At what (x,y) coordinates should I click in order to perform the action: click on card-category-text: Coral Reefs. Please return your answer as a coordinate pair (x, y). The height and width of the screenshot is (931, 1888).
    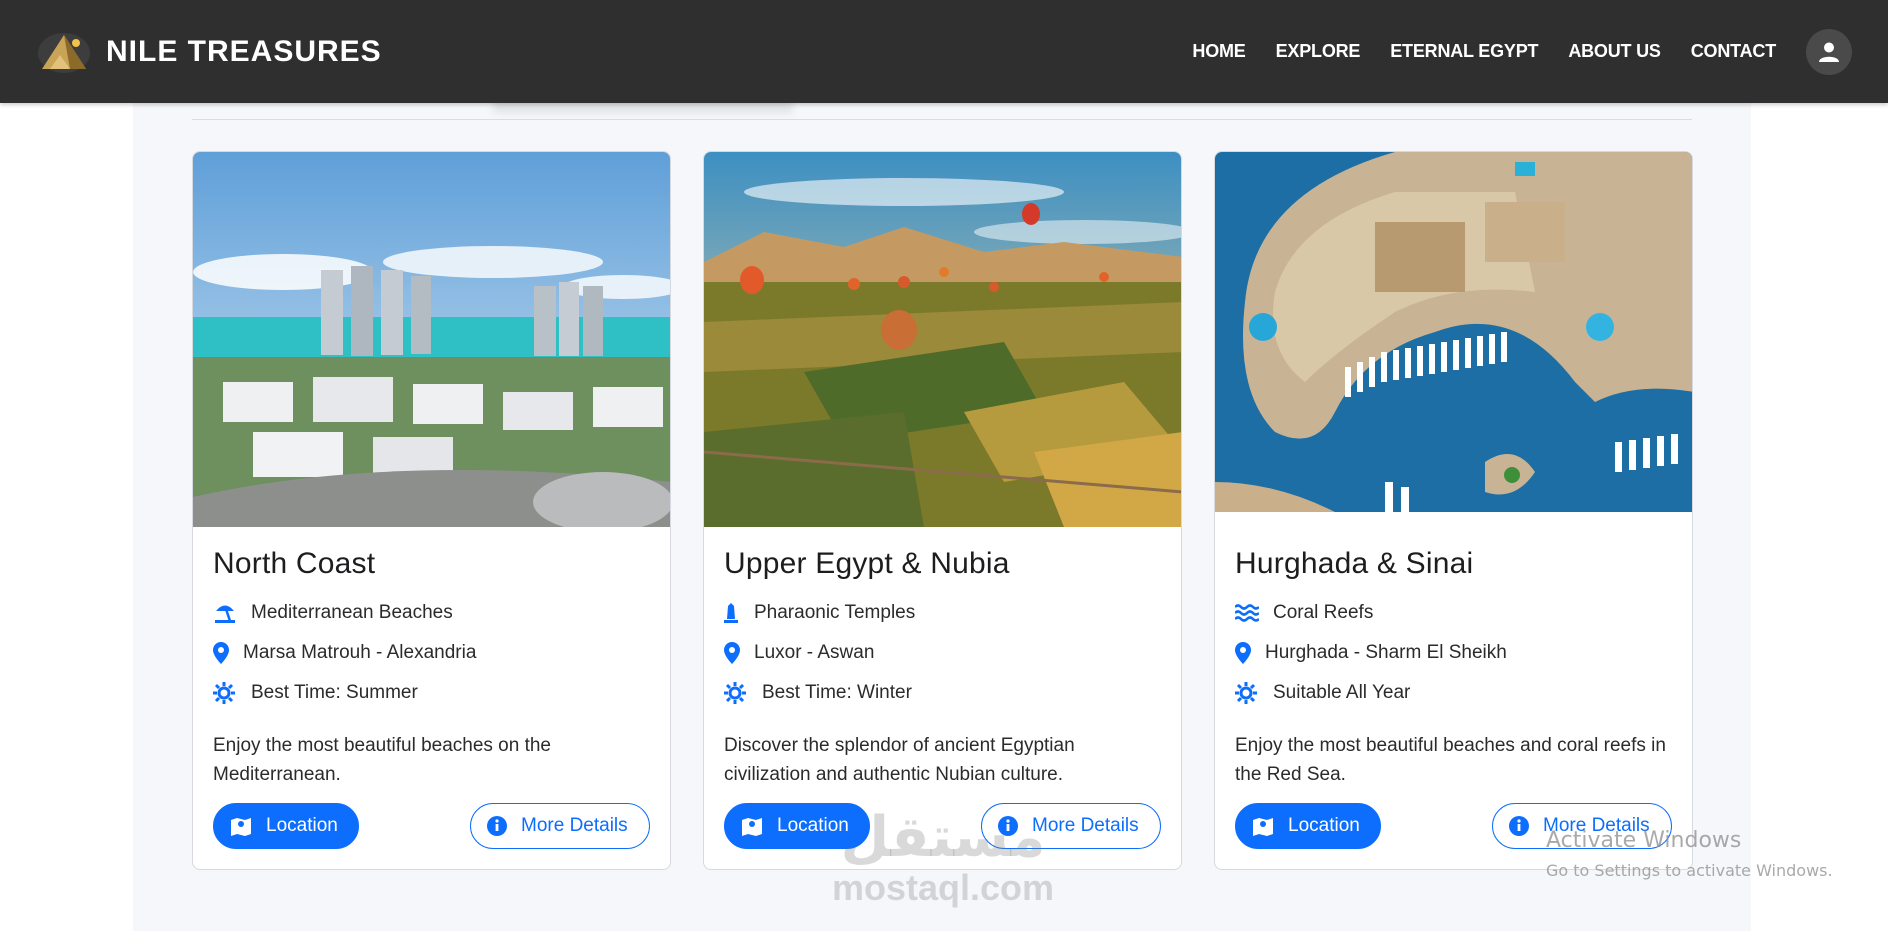
    Looking at the image, I should click on (1323, 612).